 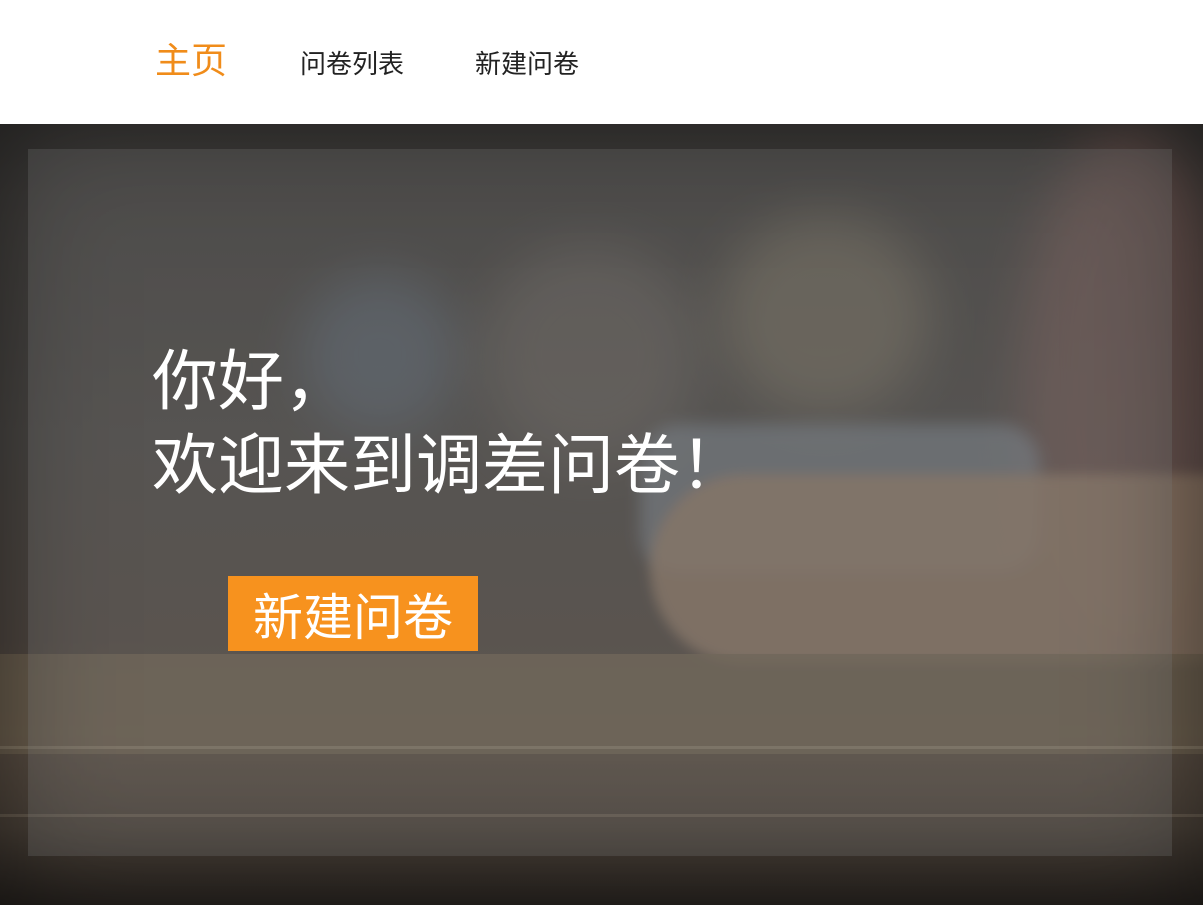 I want to click on hero-greeting: 你好， 欢迎来到调差问卷！, so click(x=449, y=424).